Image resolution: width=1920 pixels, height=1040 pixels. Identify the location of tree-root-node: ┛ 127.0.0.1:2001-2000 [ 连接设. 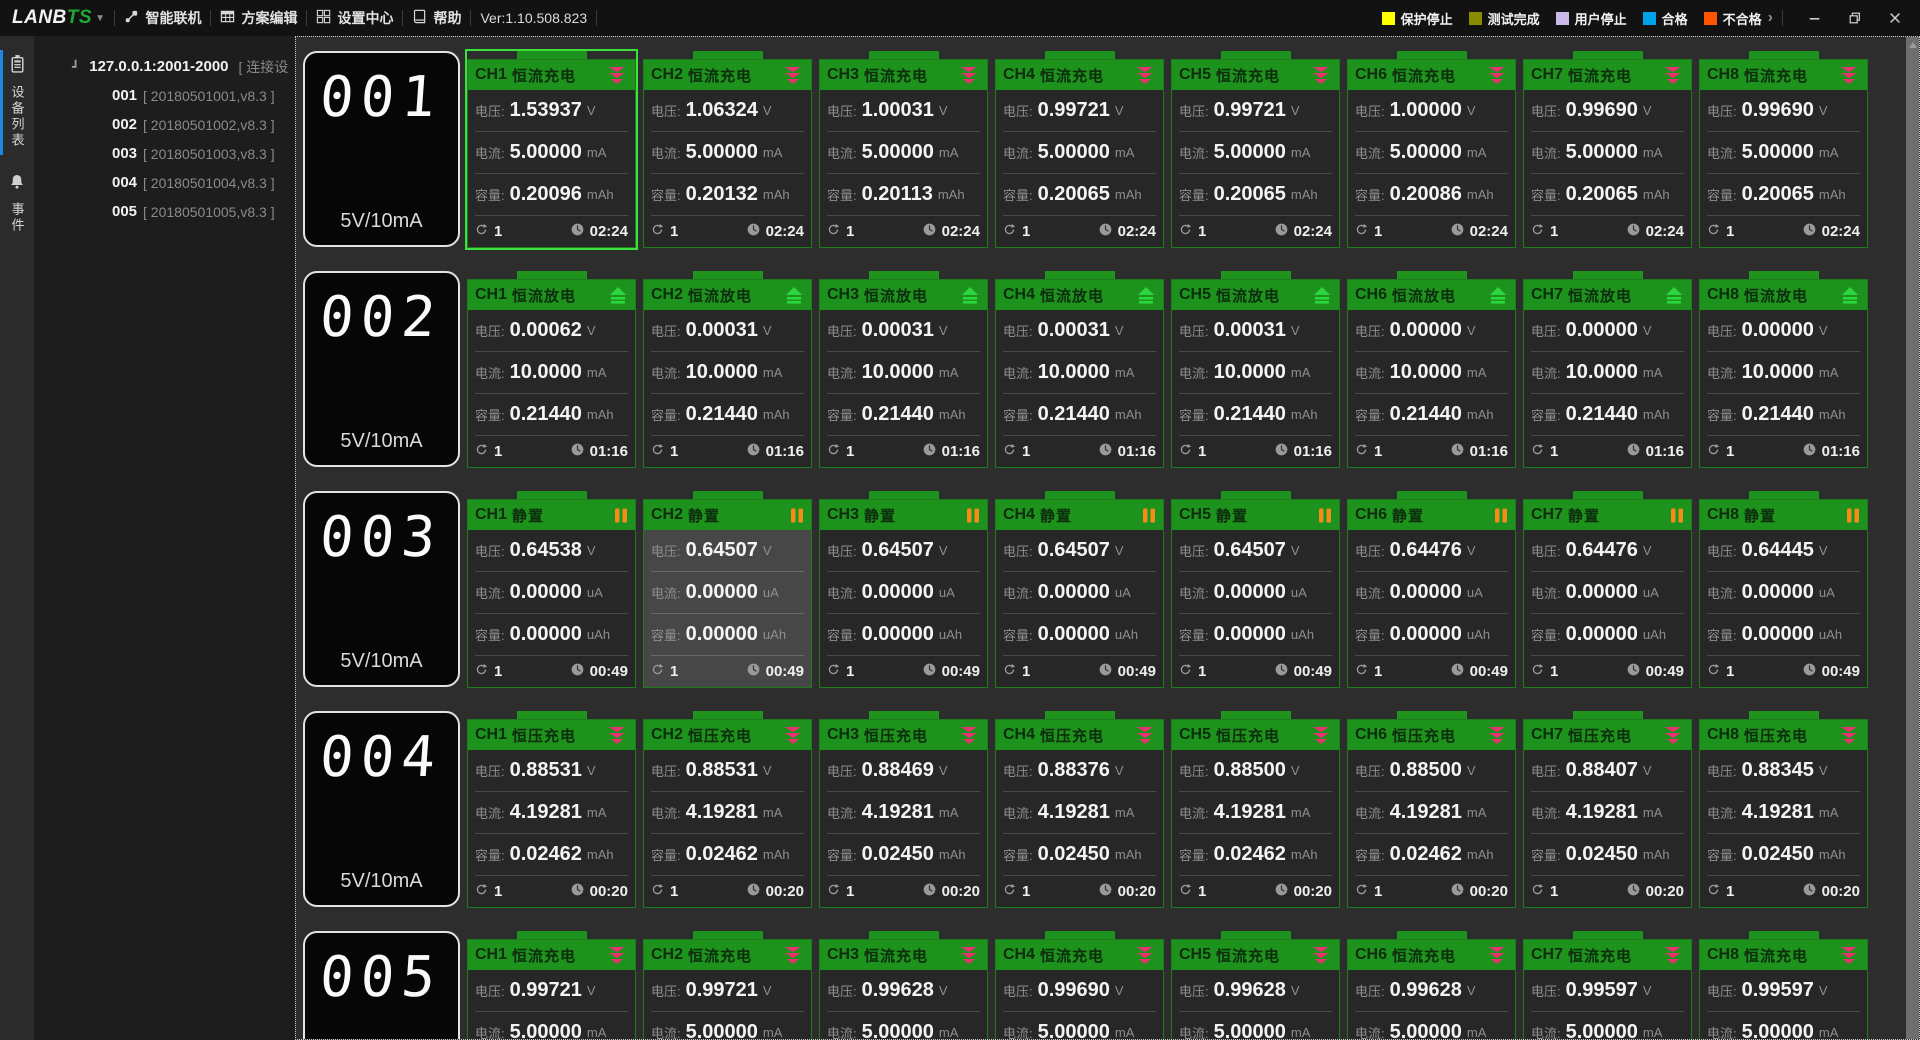
(164, 66).